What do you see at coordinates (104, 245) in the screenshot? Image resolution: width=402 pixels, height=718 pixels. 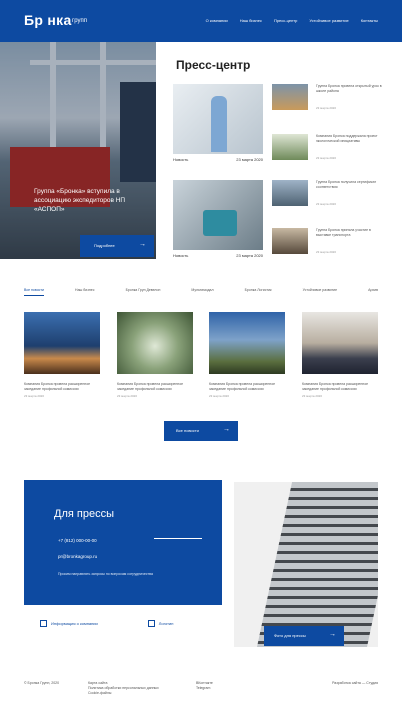 I see `hero-button-label: Подробнее` at bounding box center [104, 245].